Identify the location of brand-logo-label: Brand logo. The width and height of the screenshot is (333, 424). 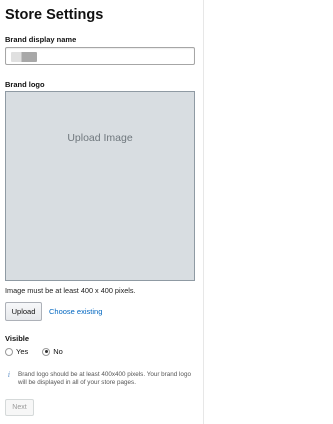
(25, 84).